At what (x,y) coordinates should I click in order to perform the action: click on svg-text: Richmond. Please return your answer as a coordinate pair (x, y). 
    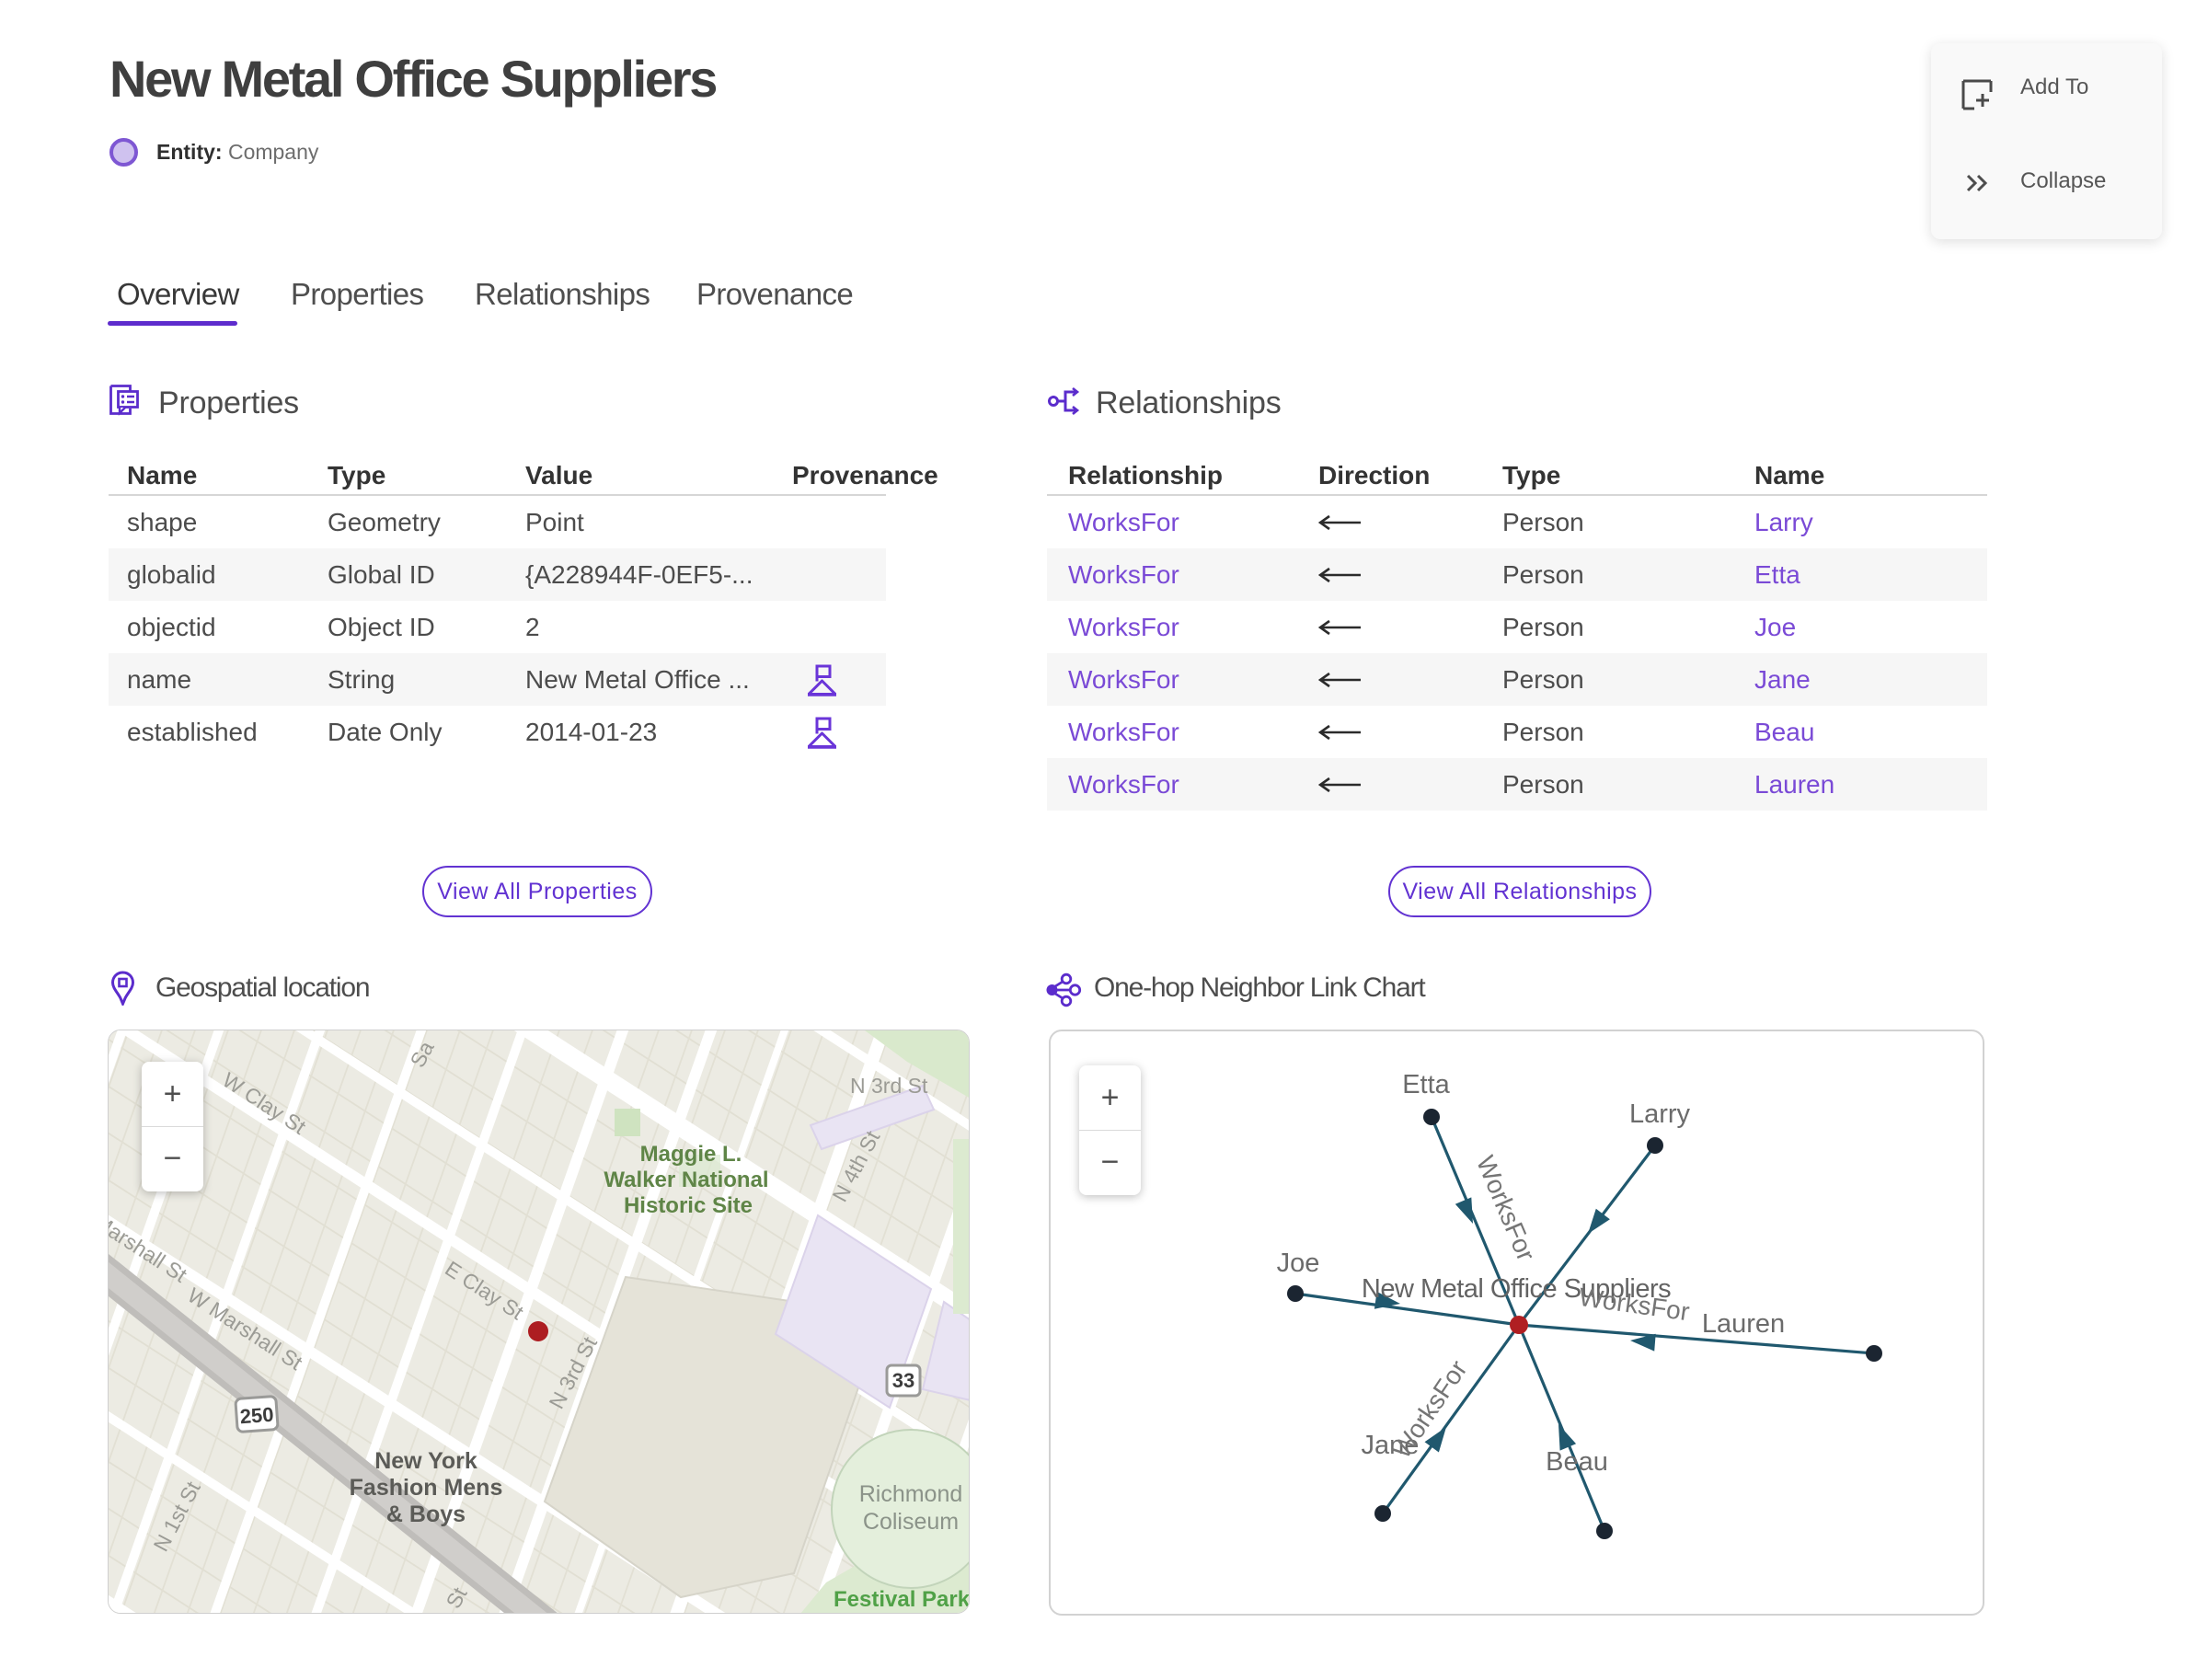
    Looking at the image, I should click on (911, 1494).